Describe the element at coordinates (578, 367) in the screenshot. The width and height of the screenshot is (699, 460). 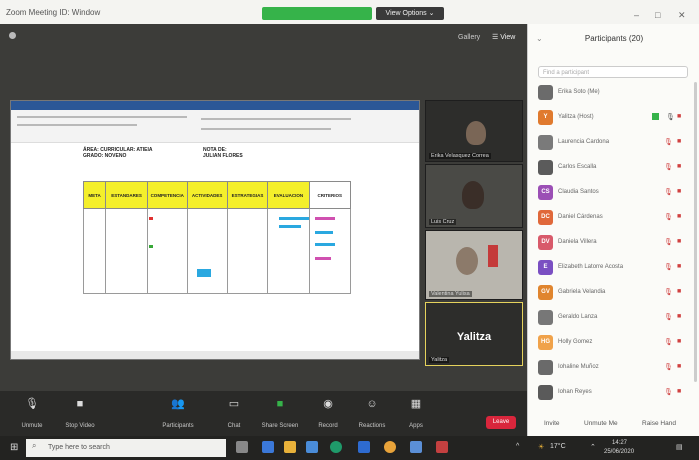
I see `participant-name: Iohaline Muñoz` at that location.